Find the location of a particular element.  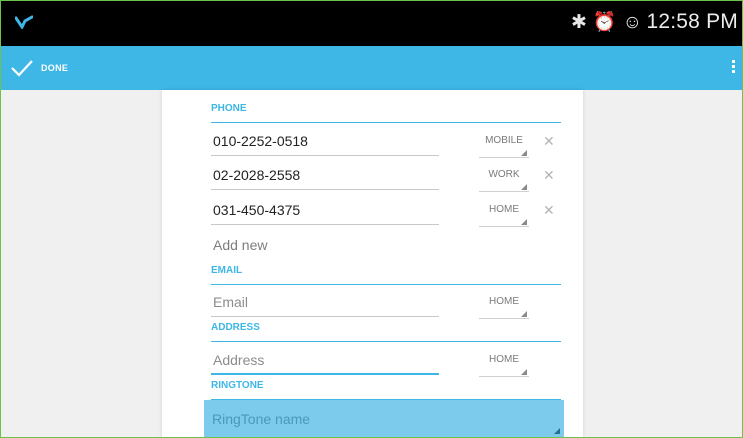

ringtone-name-field: RingTone name is located at coordinates (261, 419).